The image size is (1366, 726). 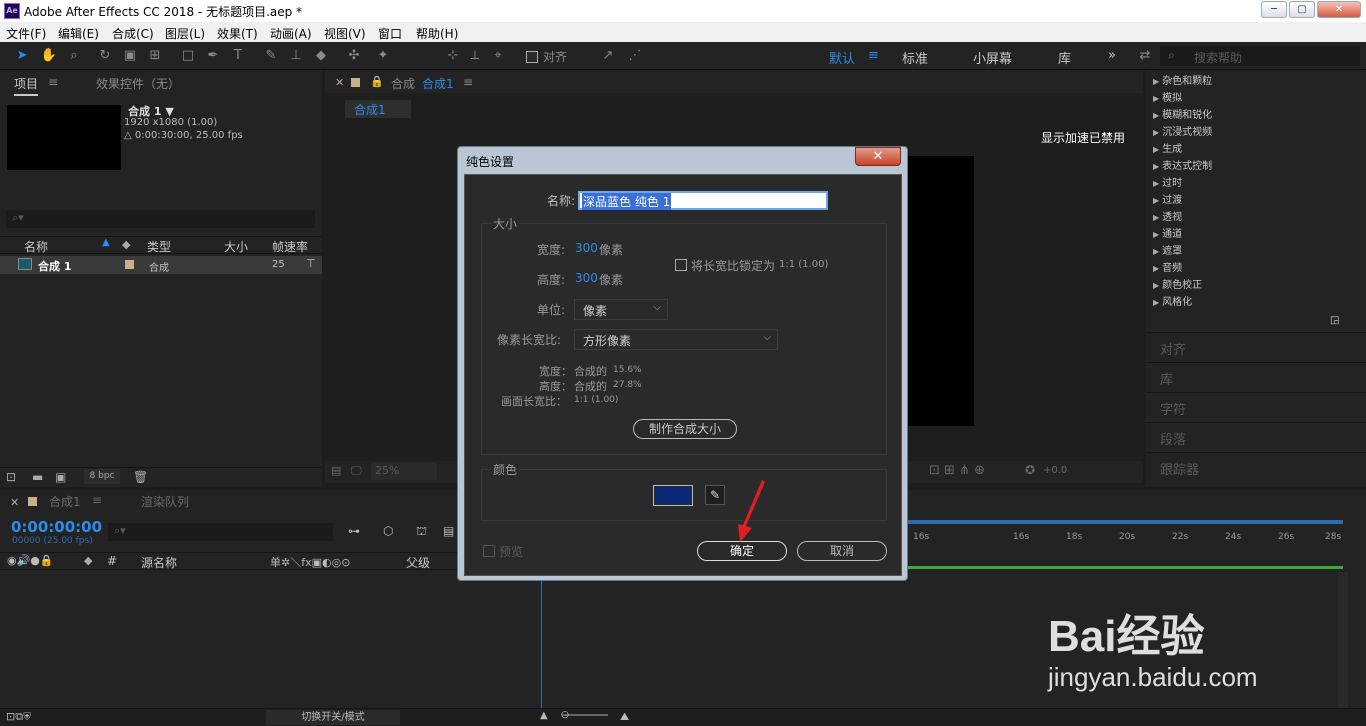 I want to click on effect-category: ▶ 沉浸式视频, so click(x=1182, y=132).